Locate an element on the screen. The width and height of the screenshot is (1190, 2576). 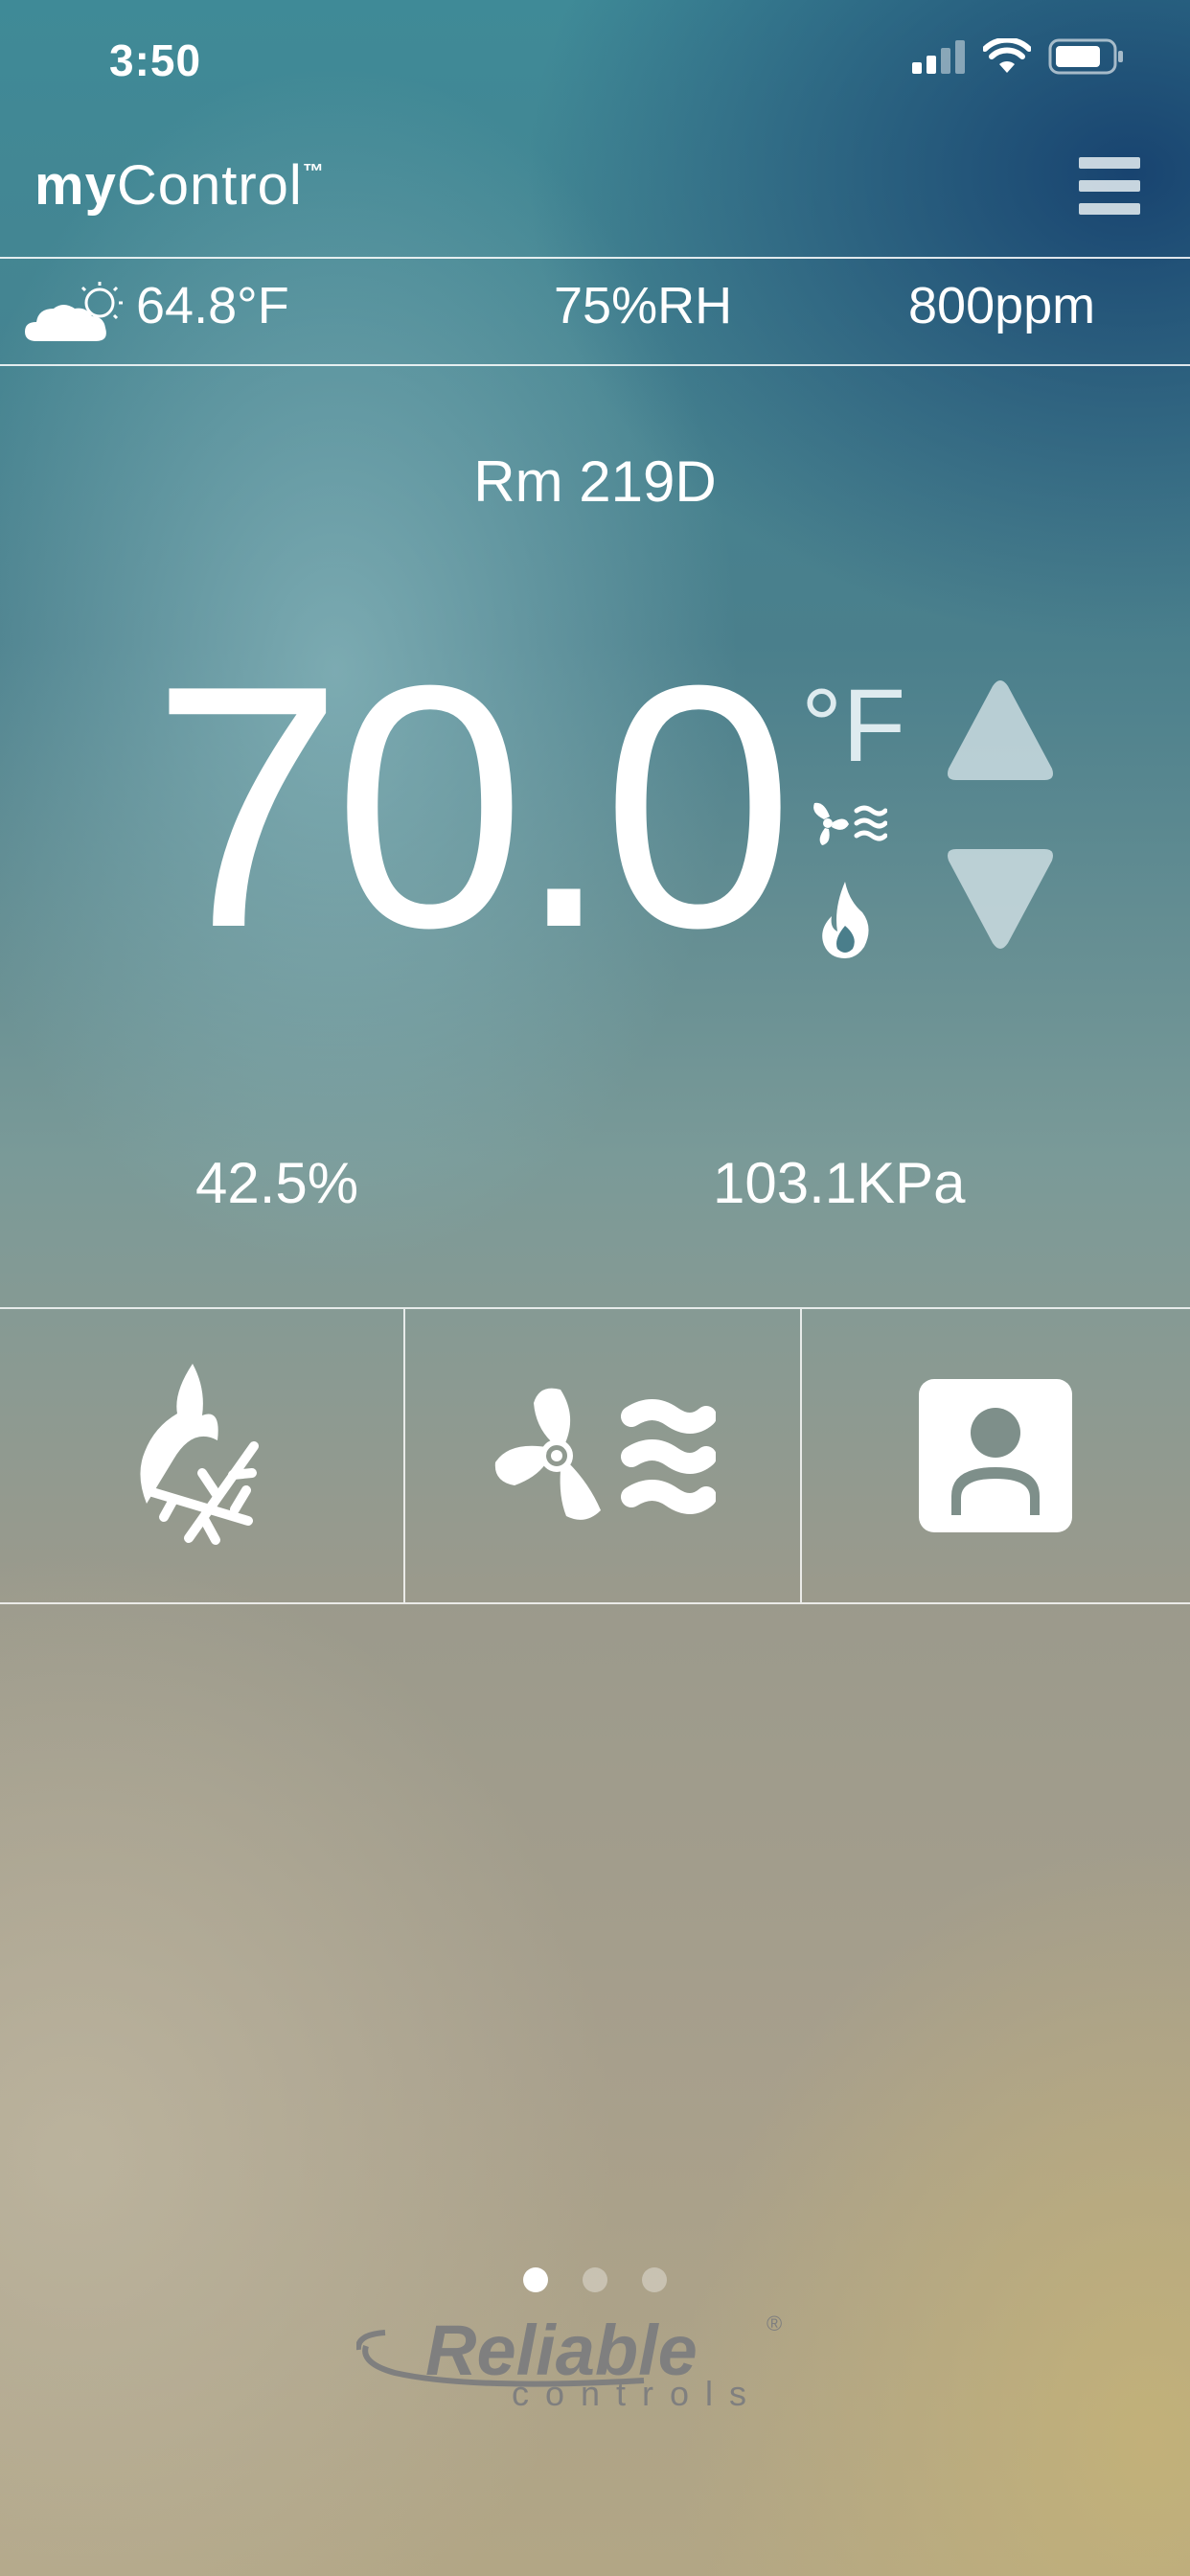
temperature-setpoint: 70.0 is located at coordinates (473, 807).